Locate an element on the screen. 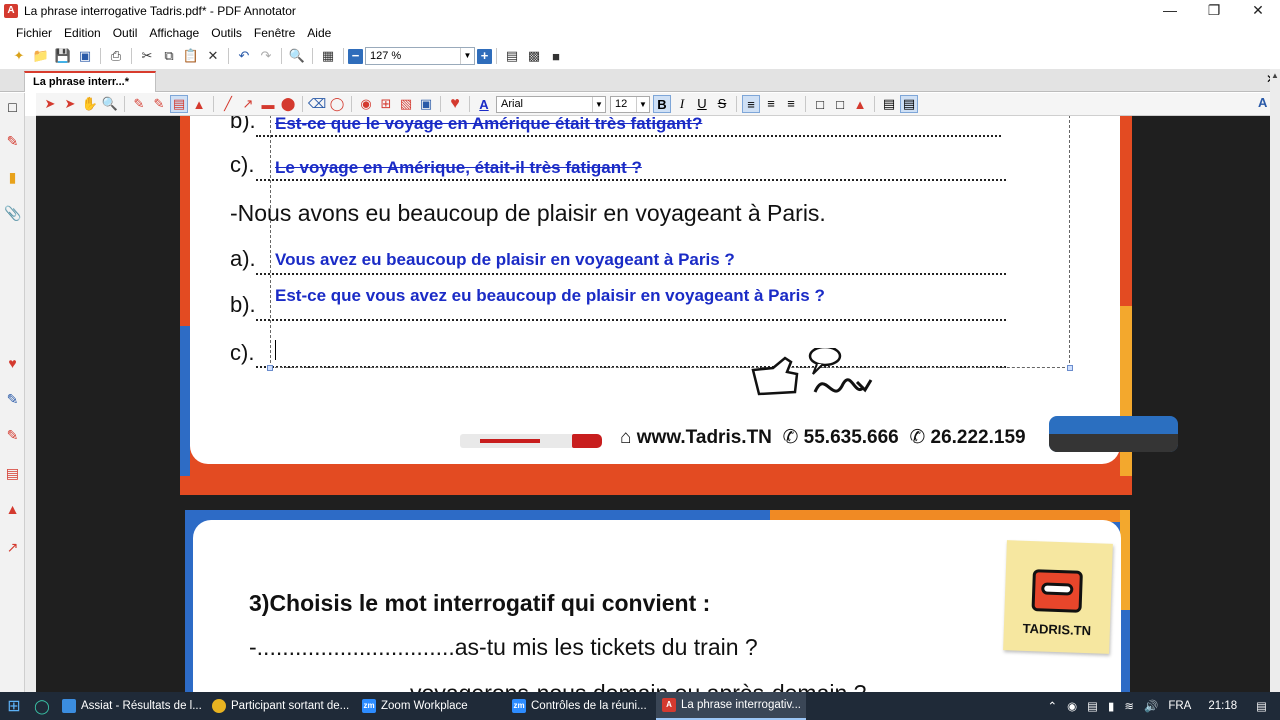 This screenshot has height=720, width=1280. network-icon: ▤ is located at coordinates (1092, 706).